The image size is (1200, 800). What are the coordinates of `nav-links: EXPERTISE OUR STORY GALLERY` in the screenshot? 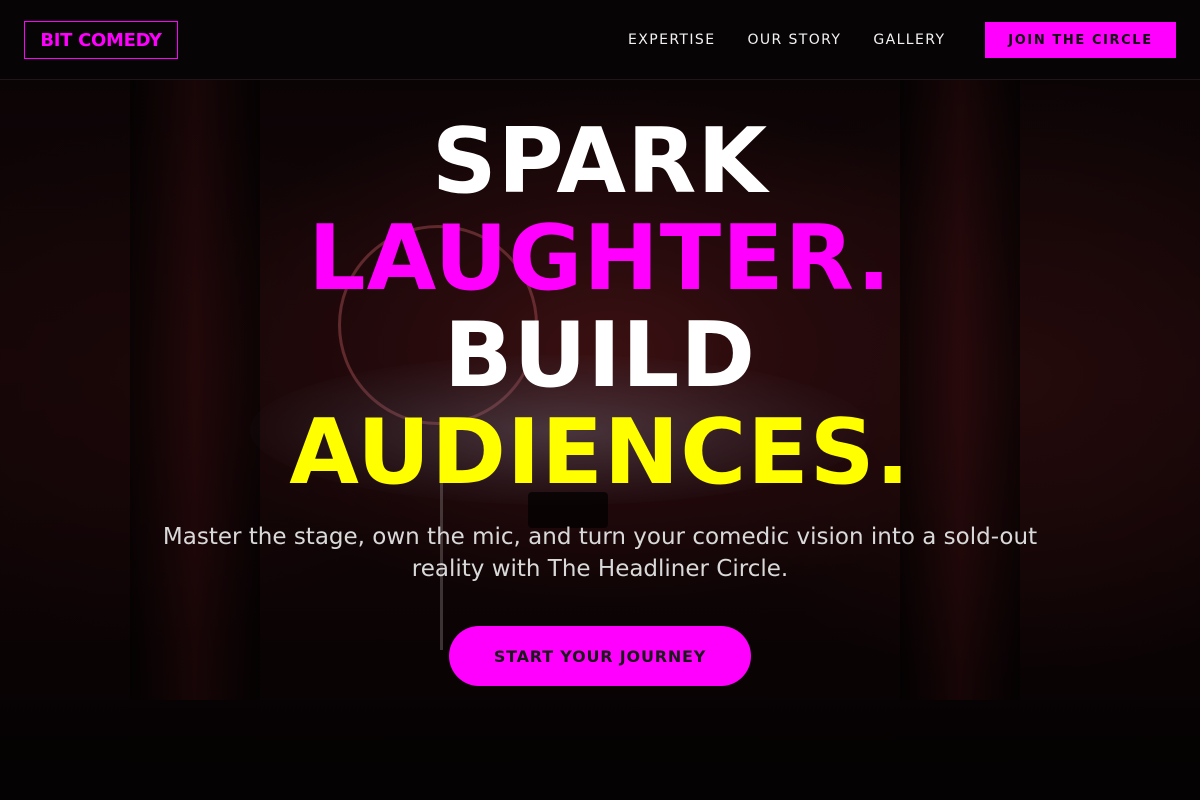 It's located at (786, 40).